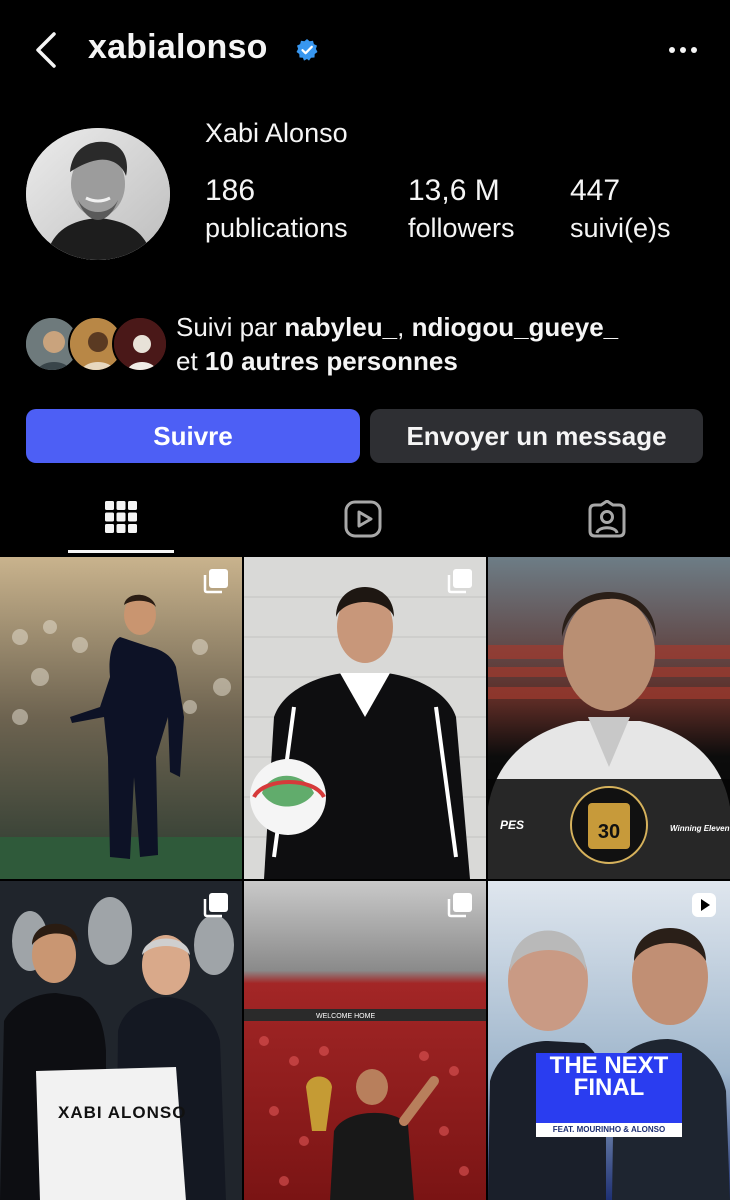  I want to click on mutual-followers-avatars, so click(99, 345).